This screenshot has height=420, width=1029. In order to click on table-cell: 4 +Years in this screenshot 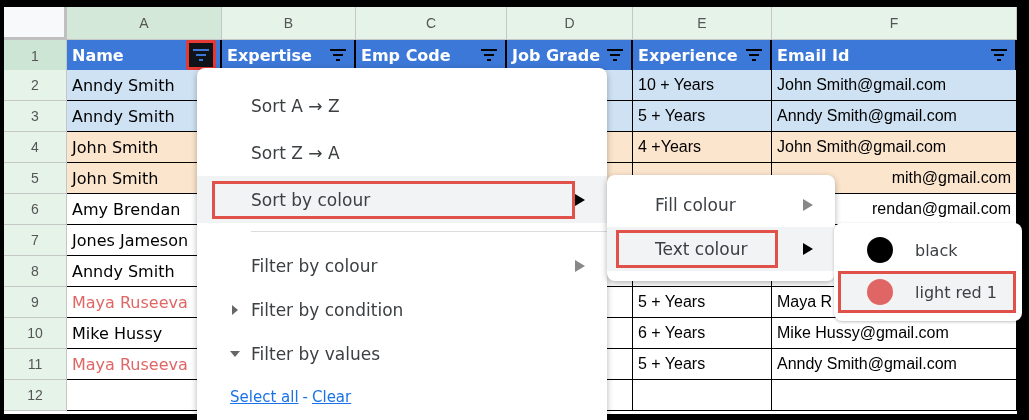, I will do `click(702, 147)`.